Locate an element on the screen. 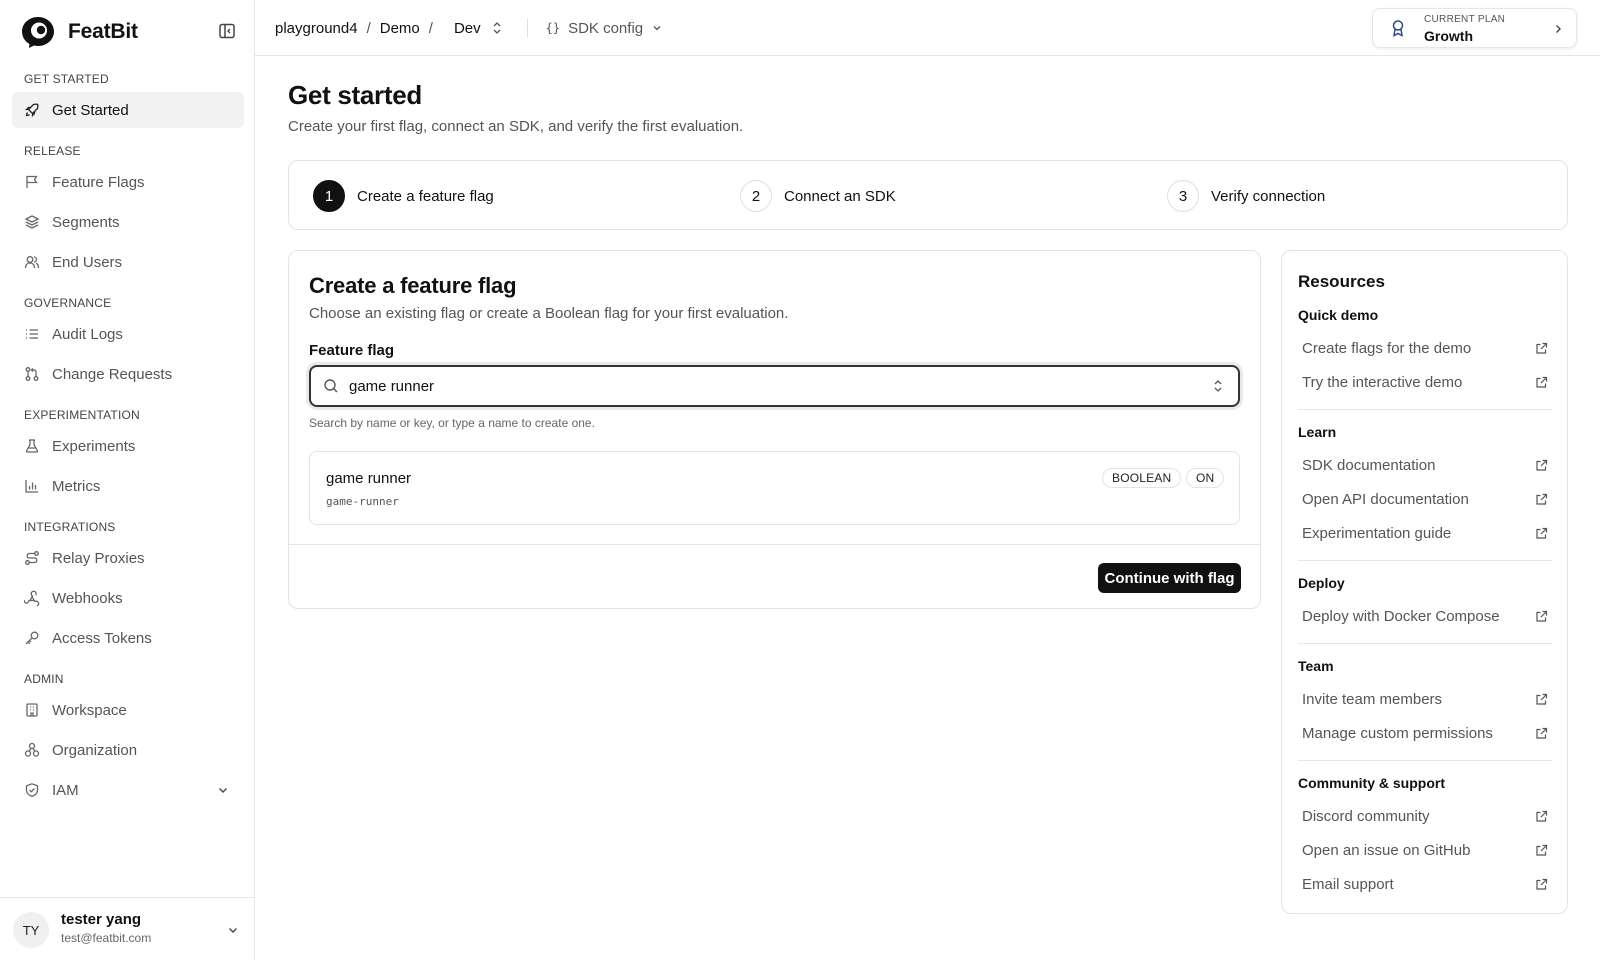 The height and width of the screenshot is (960, 1600). card-title: Create a feature flag is located at coordinates (413, 285).